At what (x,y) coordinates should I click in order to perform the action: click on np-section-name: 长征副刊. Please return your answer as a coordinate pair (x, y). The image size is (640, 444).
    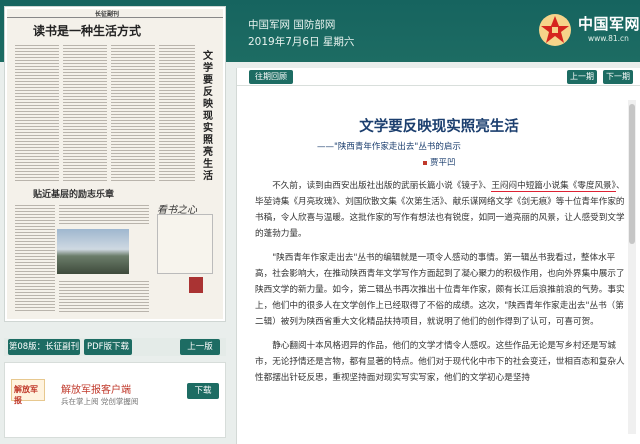
    Looking at the image, I should click on (107, 14).